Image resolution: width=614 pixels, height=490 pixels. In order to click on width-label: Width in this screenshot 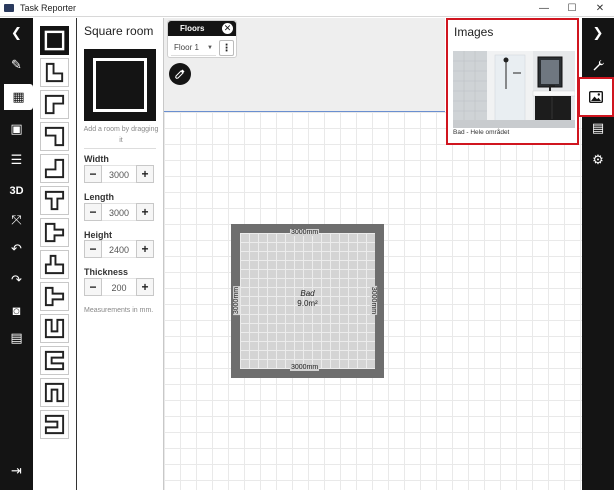, I will do `click(96, 159)`.